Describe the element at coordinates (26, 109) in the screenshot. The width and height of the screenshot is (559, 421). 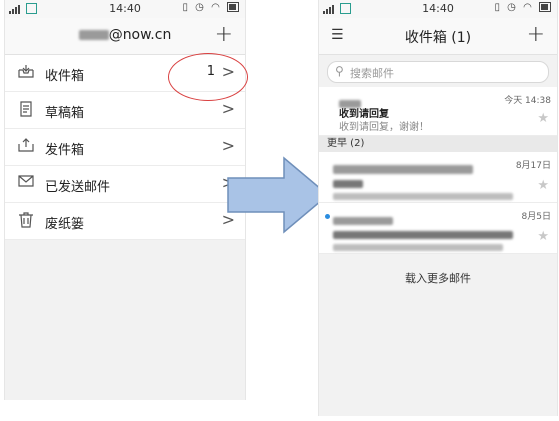
I see `draft-icon` at that location.